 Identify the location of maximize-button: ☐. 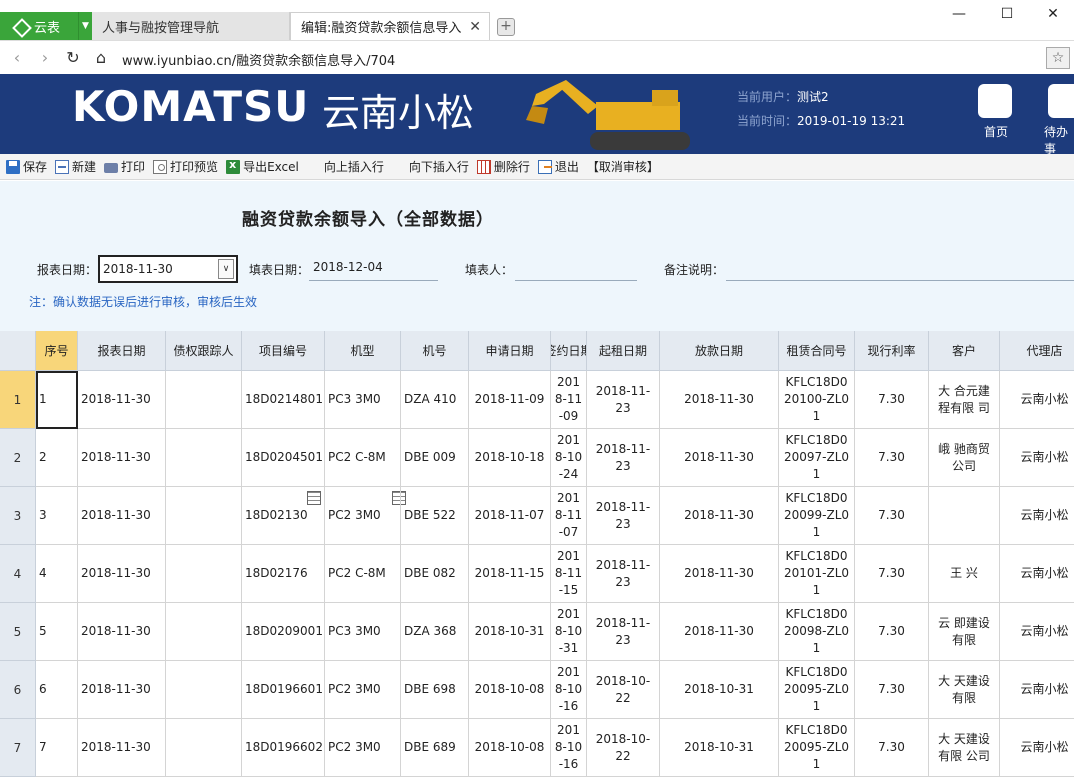
(1007, 14).